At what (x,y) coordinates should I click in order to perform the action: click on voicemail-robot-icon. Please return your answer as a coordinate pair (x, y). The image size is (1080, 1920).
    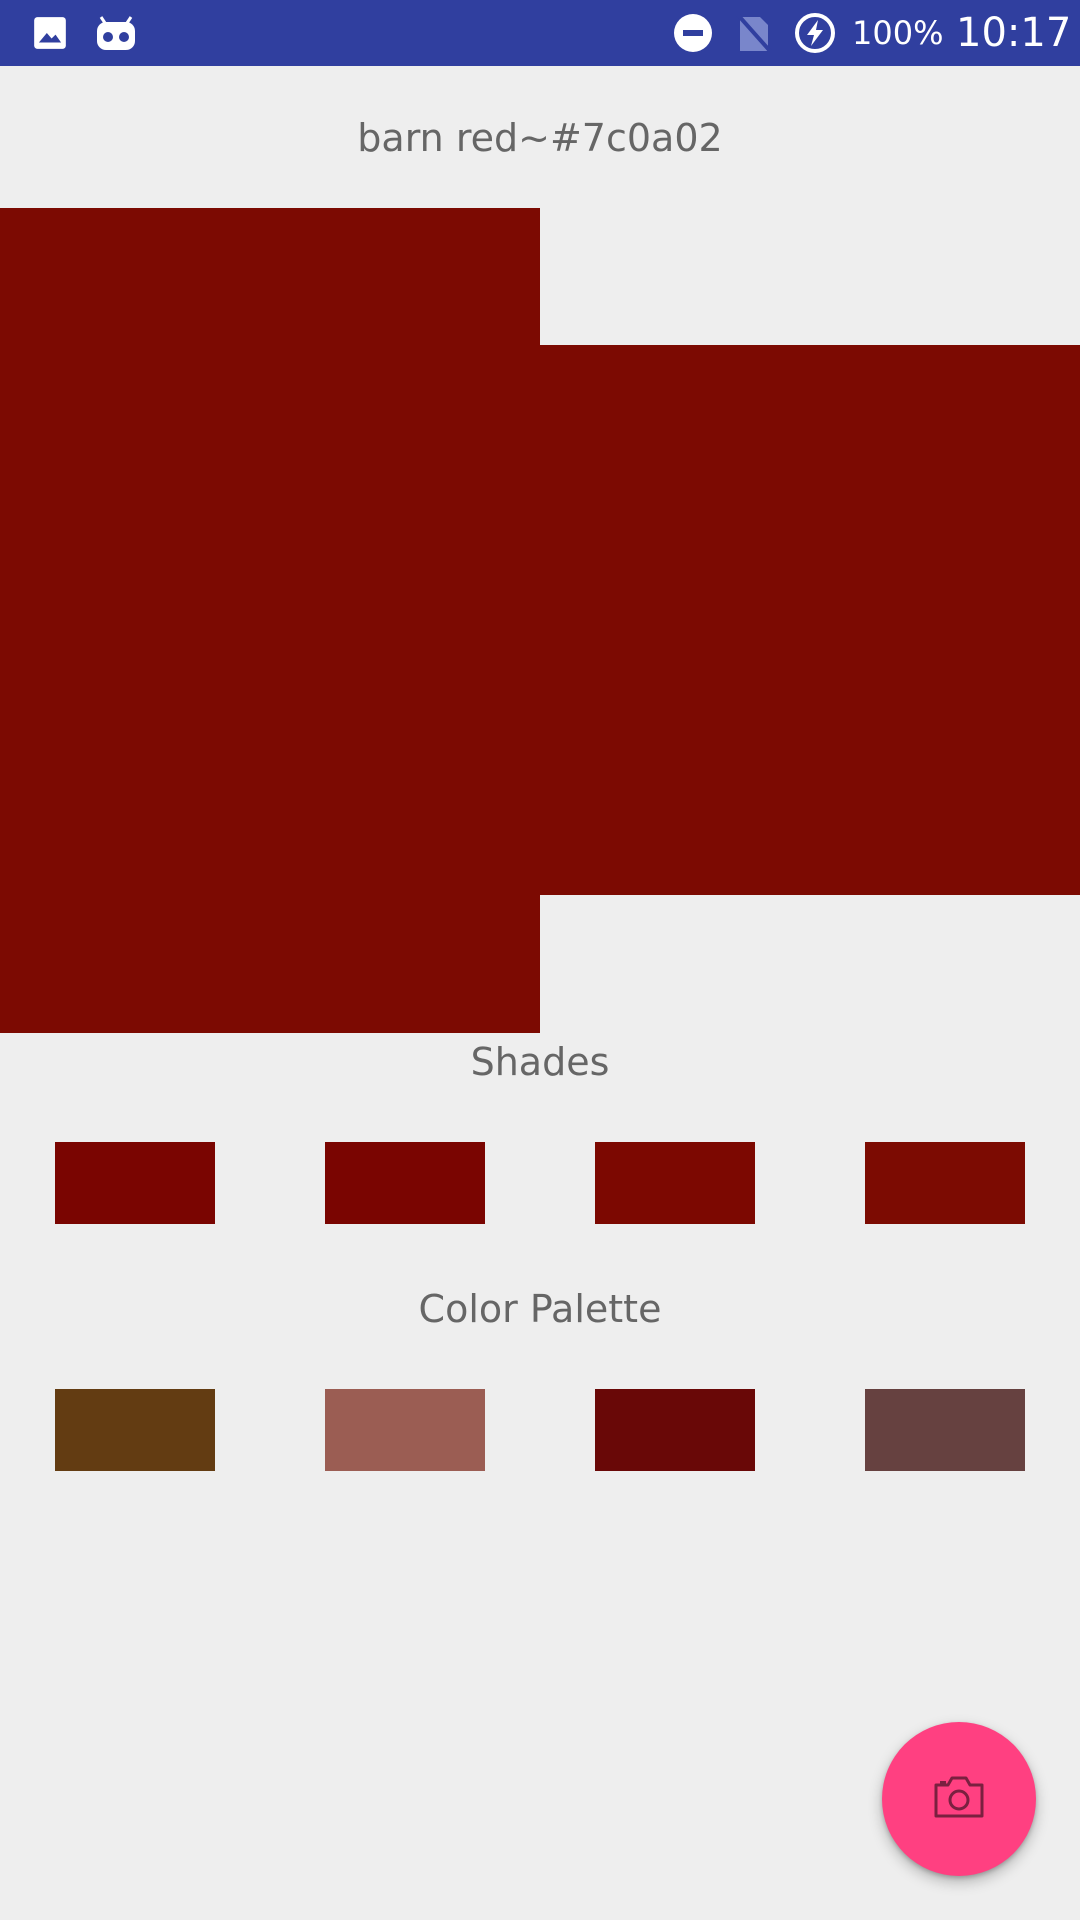
    Looking at the image, I should click on (116, 33).